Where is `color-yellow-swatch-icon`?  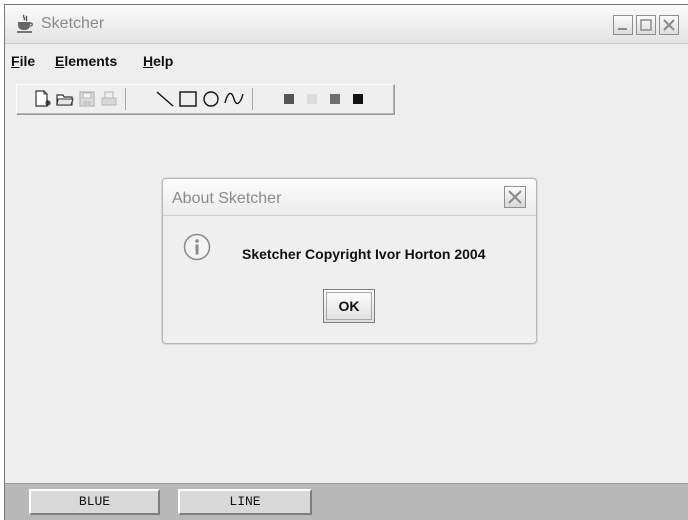
color-yellow-swatch-icon is located at coordinates (312, 99).